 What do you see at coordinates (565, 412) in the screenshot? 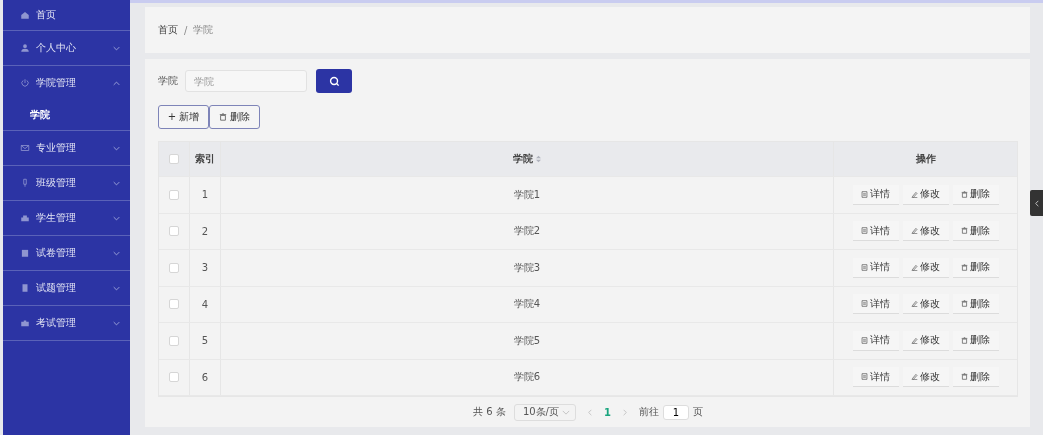
I see `dropdown-icon` at bounding box center [565, 412].